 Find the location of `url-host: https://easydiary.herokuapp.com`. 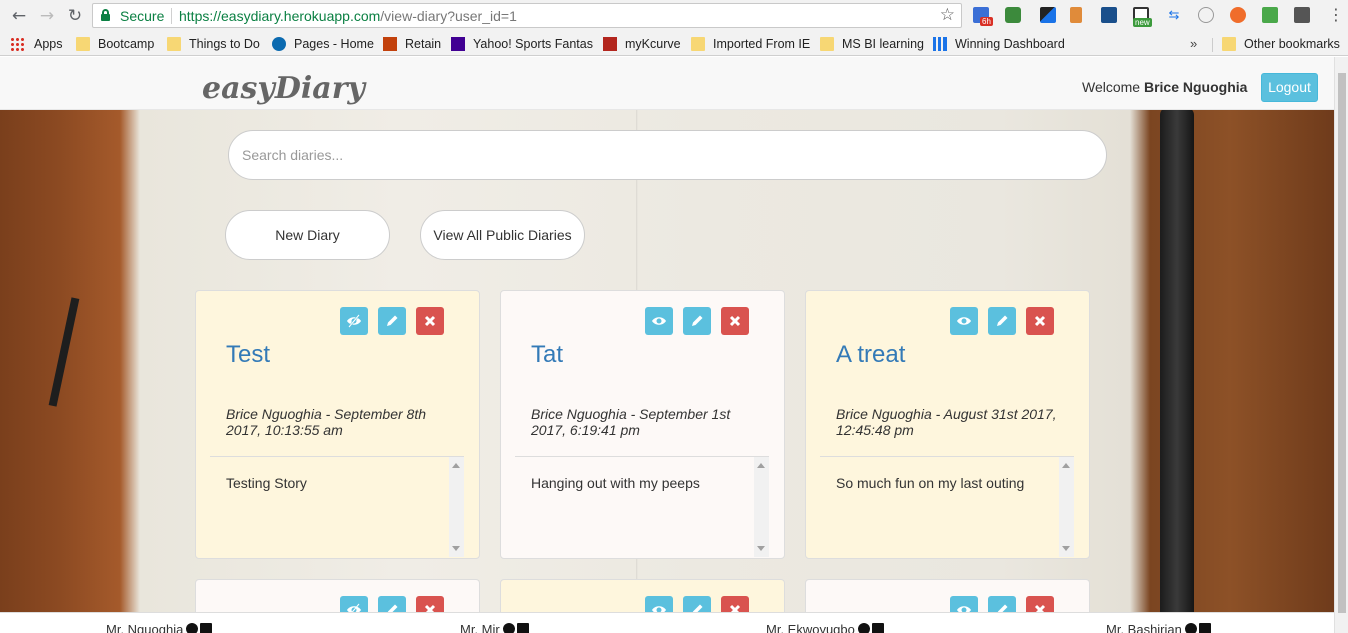

url-host: https://easydiary.herokuapp.com is located at coordinates (280, 16).